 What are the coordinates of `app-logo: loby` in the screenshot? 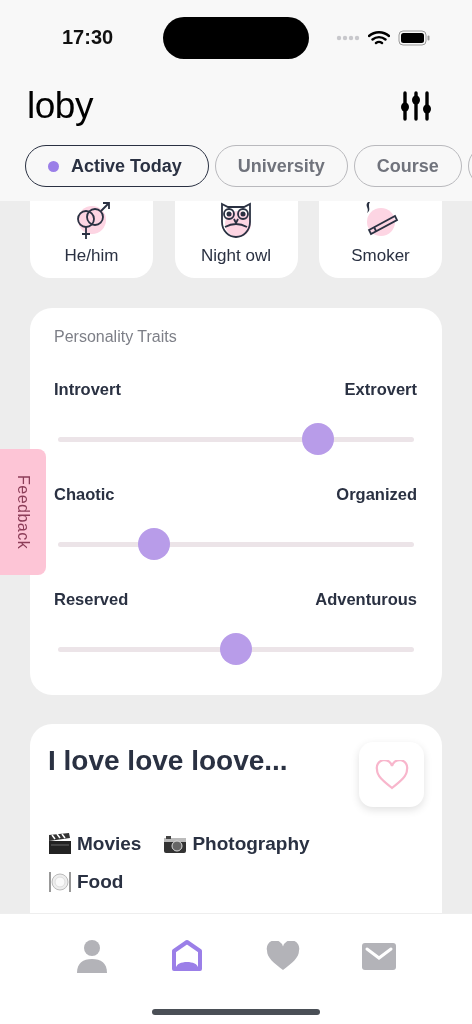 It's located at (60, 106).